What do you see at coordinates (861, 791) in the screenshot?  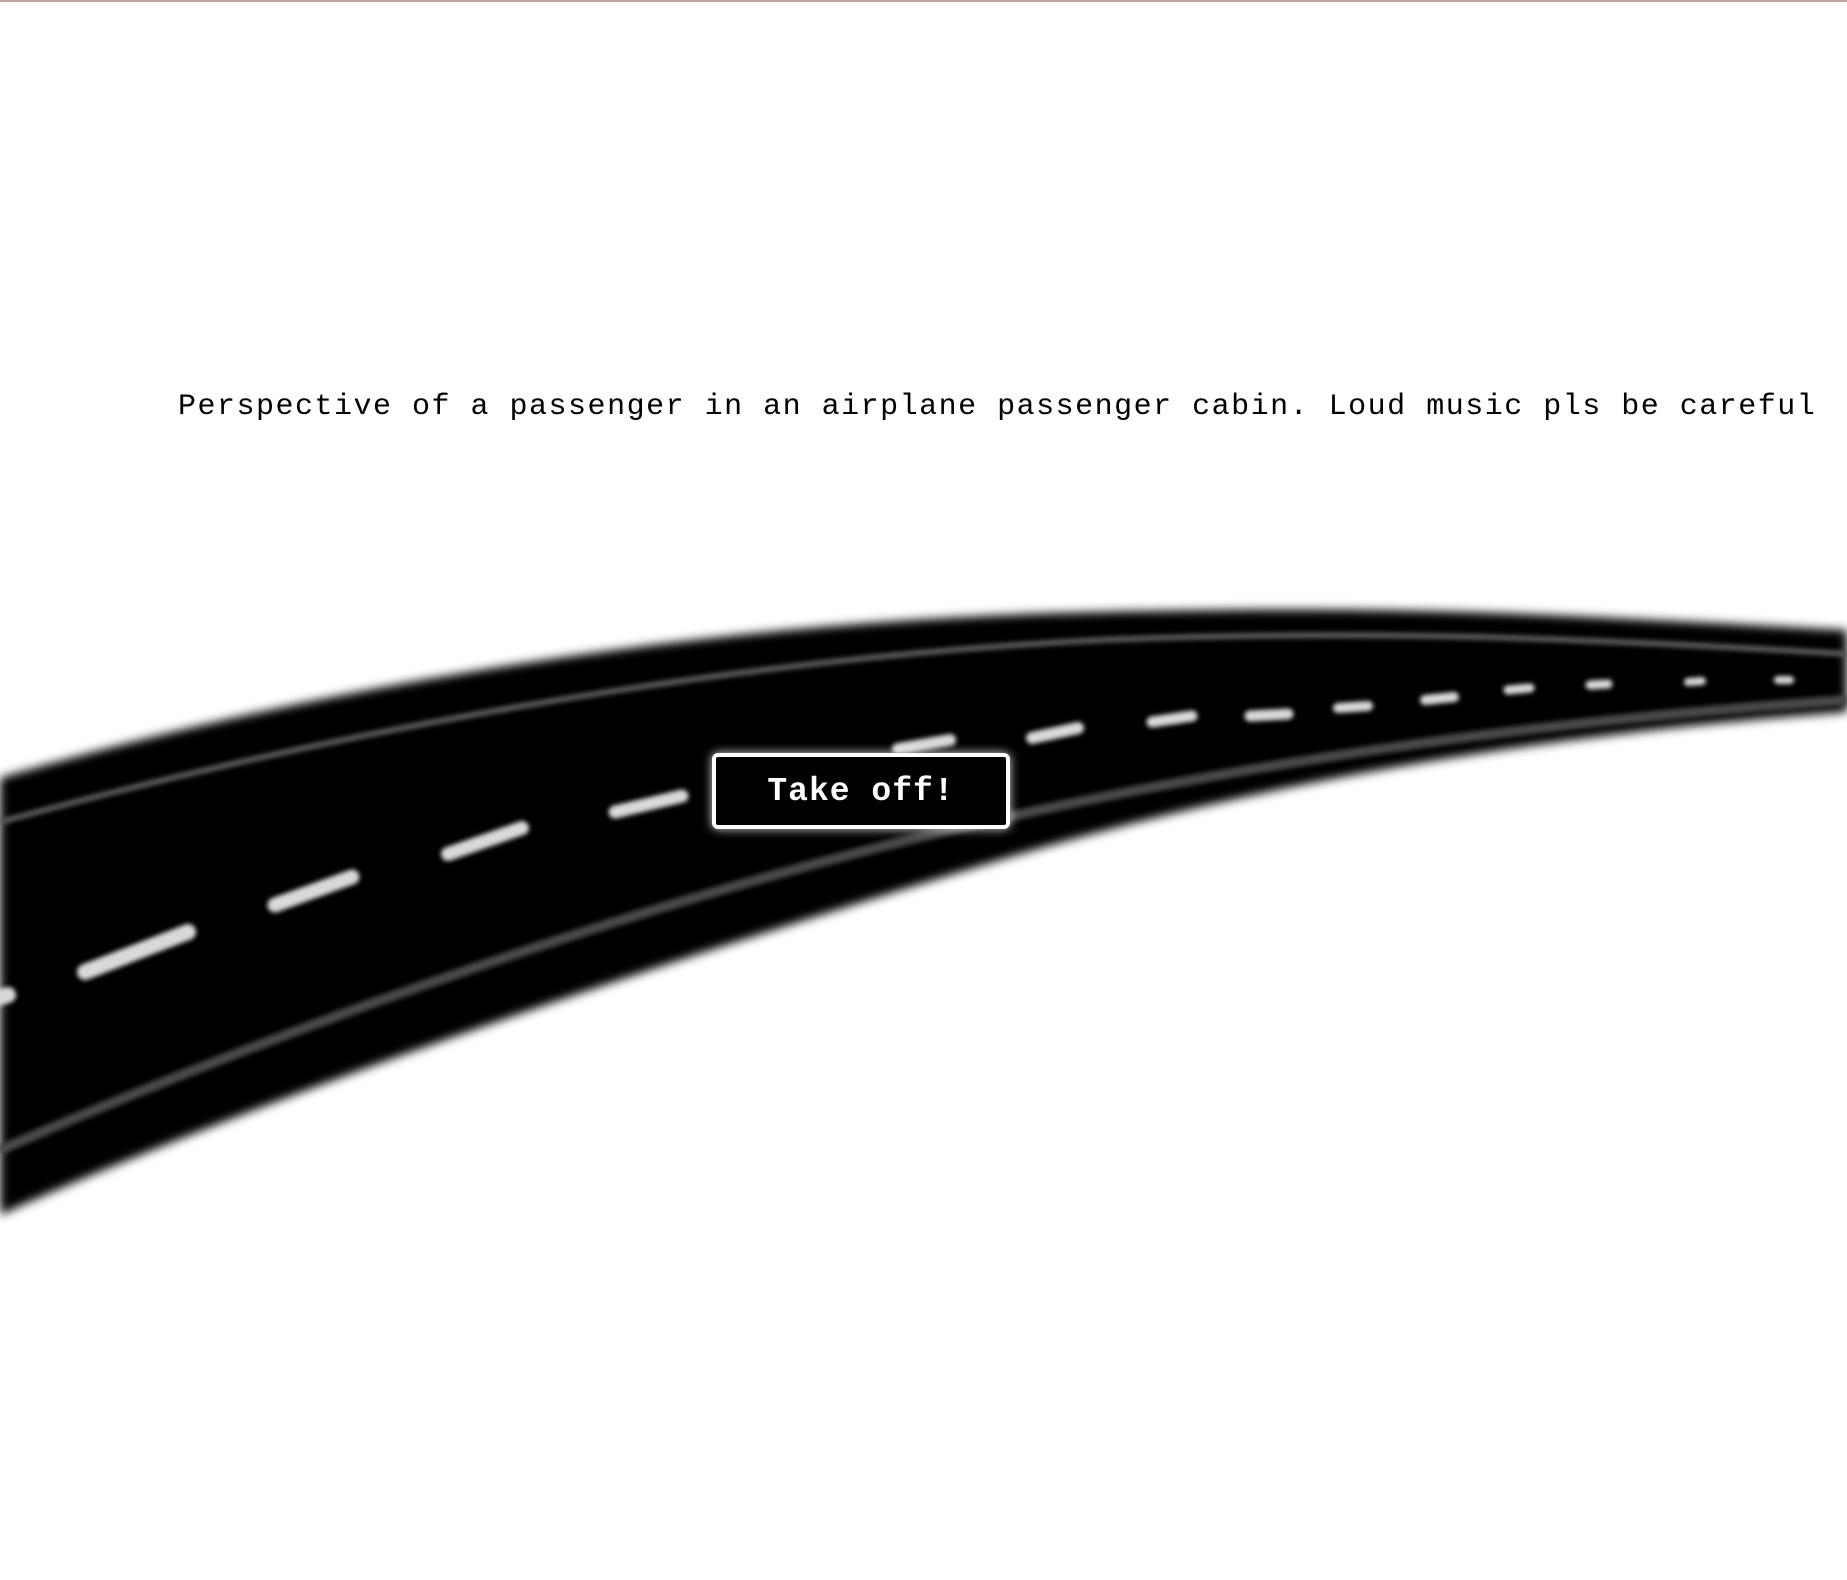 I see `take-off-button: Take off!` at bounding box center [861, 791].